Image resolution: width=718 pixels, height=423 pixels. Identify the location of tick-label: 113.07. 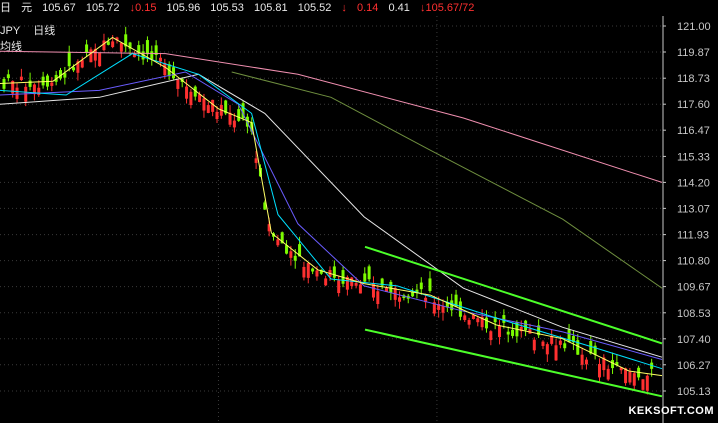
(693, 209).